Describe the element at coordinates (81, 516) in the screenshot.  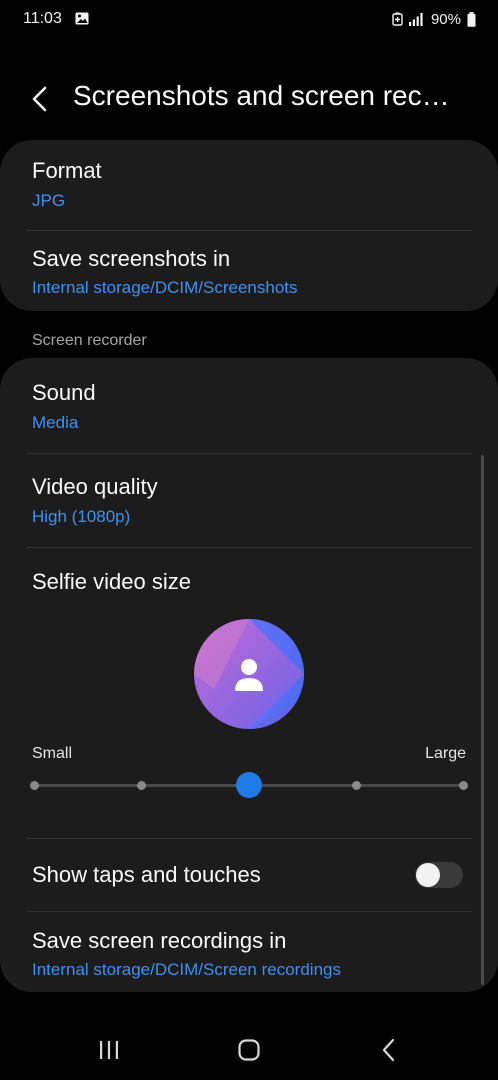
I see `video-quality-value: High (1080p)` at that location.